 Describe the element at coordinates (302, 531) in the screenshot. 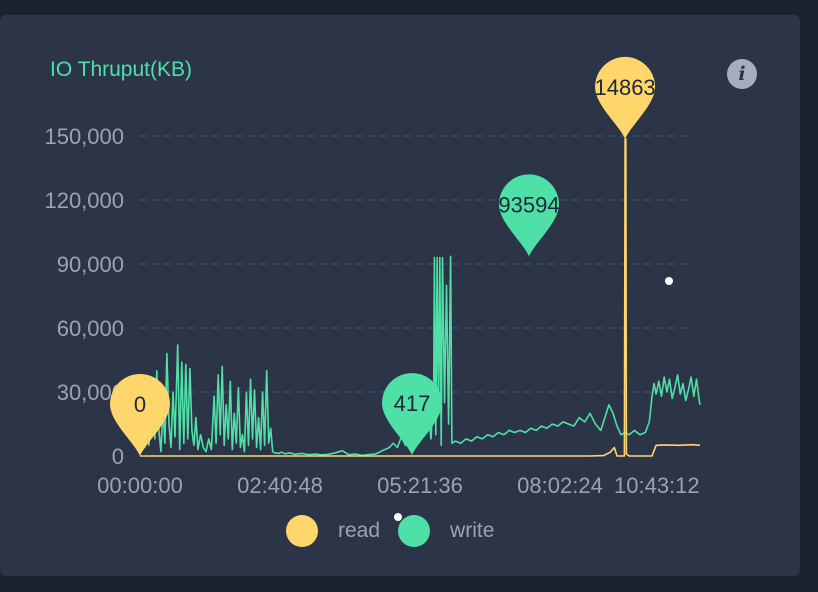

I see `read-swatch-icon` at that location.